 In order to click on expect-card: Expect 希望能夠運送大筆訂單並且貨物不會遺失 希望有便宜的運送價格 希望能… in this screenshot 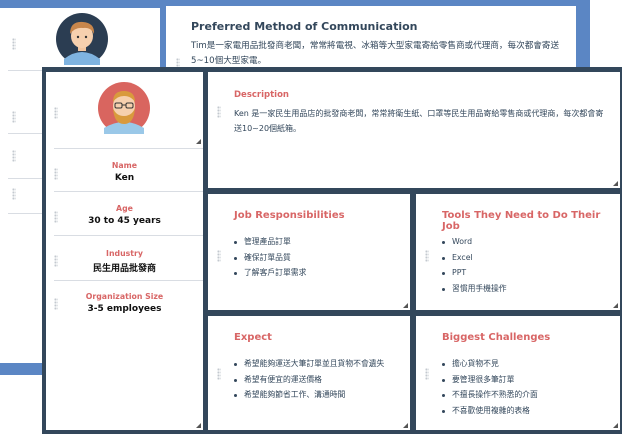, I will do `click(309, 373)`.